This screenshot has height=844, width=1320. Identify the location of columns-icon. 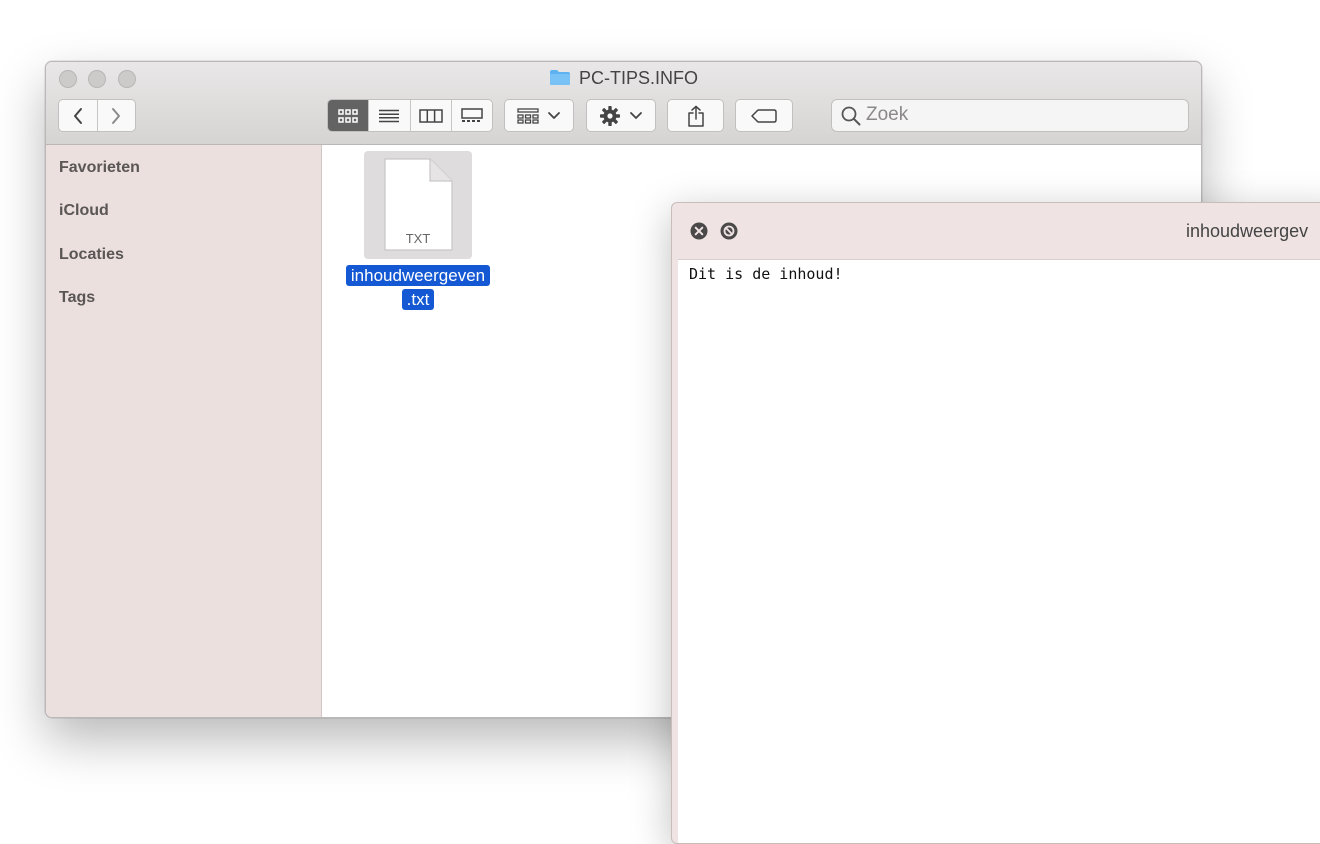
(430, 115).